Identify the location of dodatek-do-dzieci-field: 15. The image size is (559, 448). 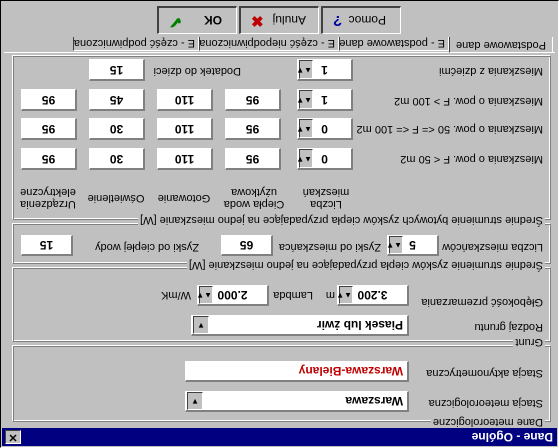
(117, 70).